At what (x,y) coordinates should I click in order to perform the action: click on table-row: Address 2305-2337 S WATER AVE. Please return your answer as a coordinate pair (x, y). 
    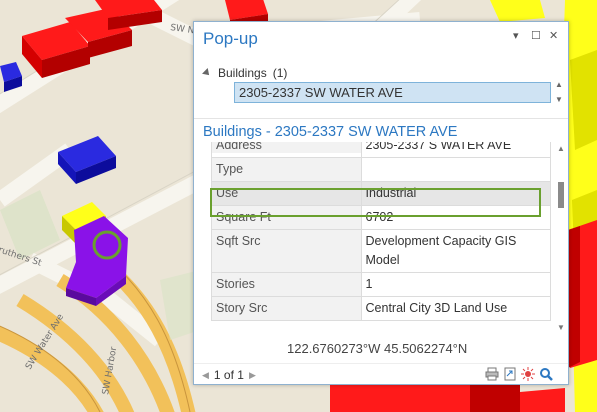
    Looking at the image, I should click on (381, 150).